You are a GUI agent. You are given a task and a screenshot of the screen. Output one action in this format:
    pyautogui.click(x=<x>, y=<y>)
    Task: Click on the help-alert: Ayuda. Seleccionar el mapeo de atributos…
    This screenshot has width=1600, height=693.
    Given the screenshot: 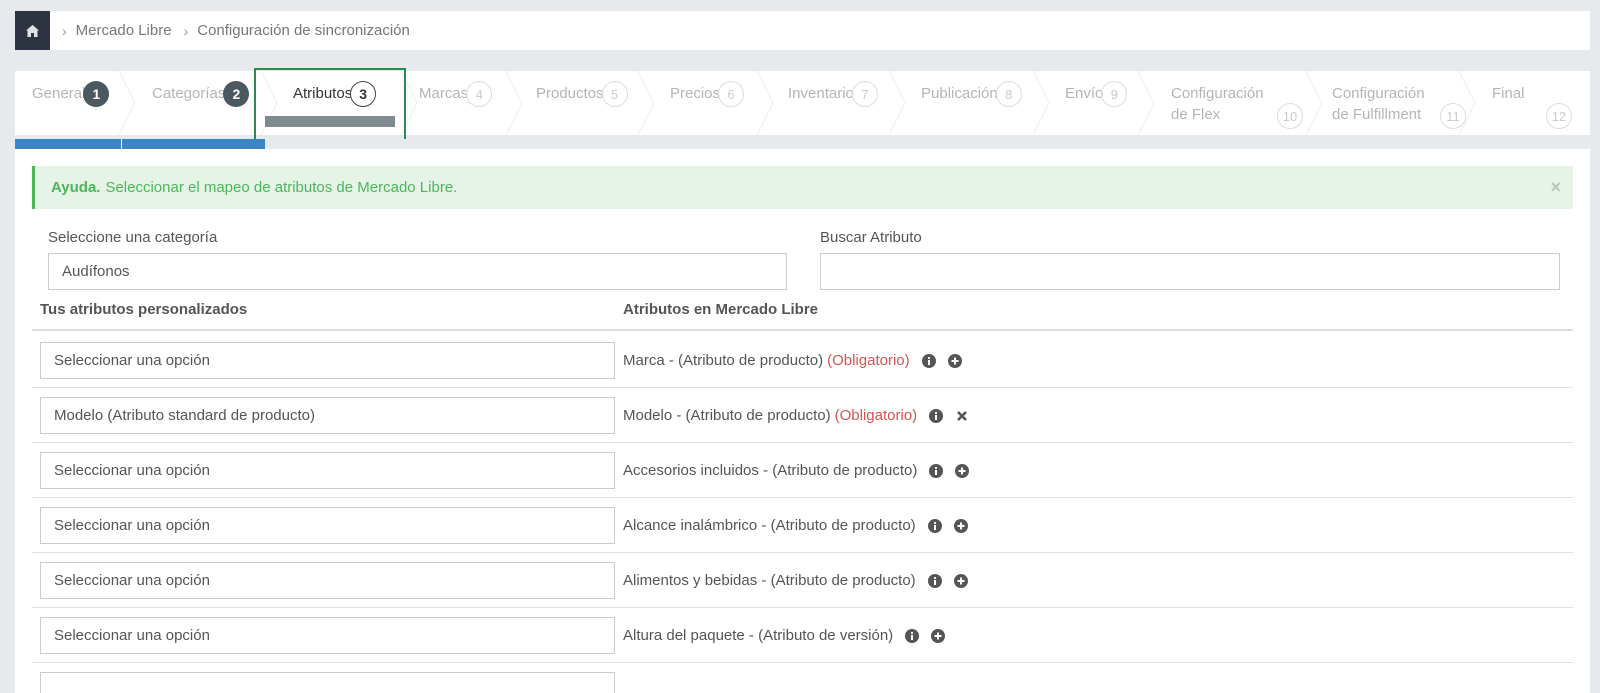 What is the action you would take?
    pyautogui.click(x=802, y=187)
    